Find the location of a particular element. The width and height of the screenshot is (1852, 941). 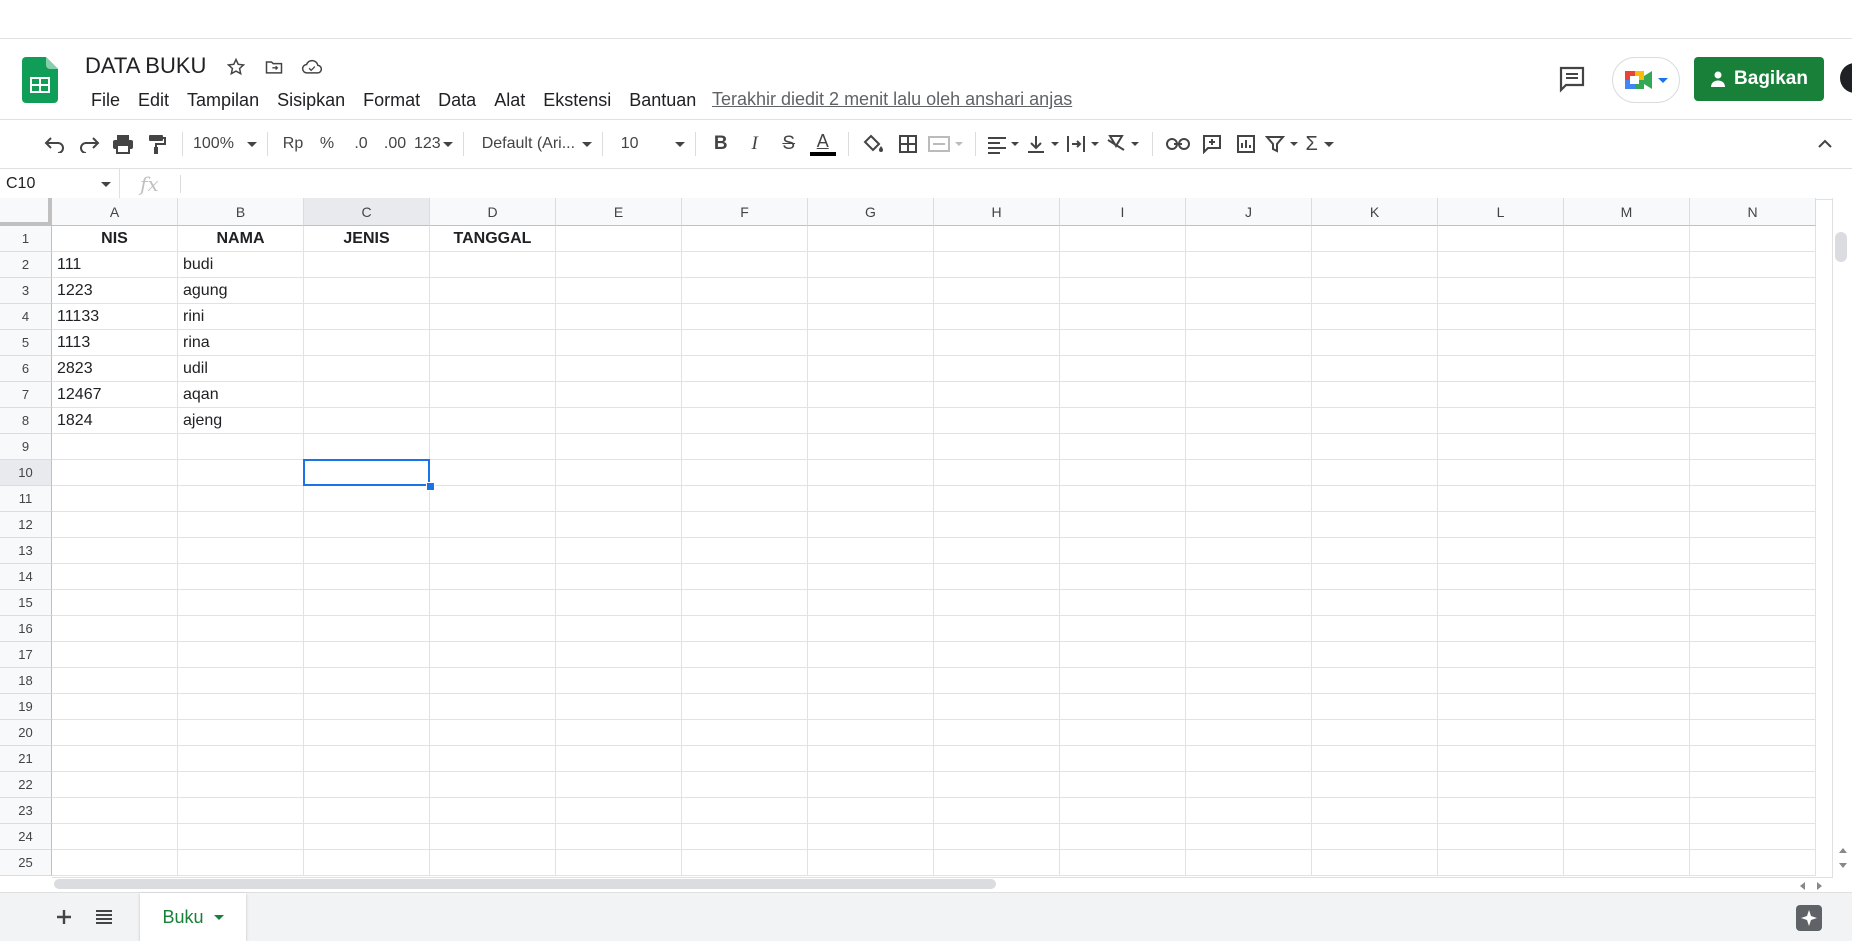

cell-e7 is located at coordinates (619, 395).